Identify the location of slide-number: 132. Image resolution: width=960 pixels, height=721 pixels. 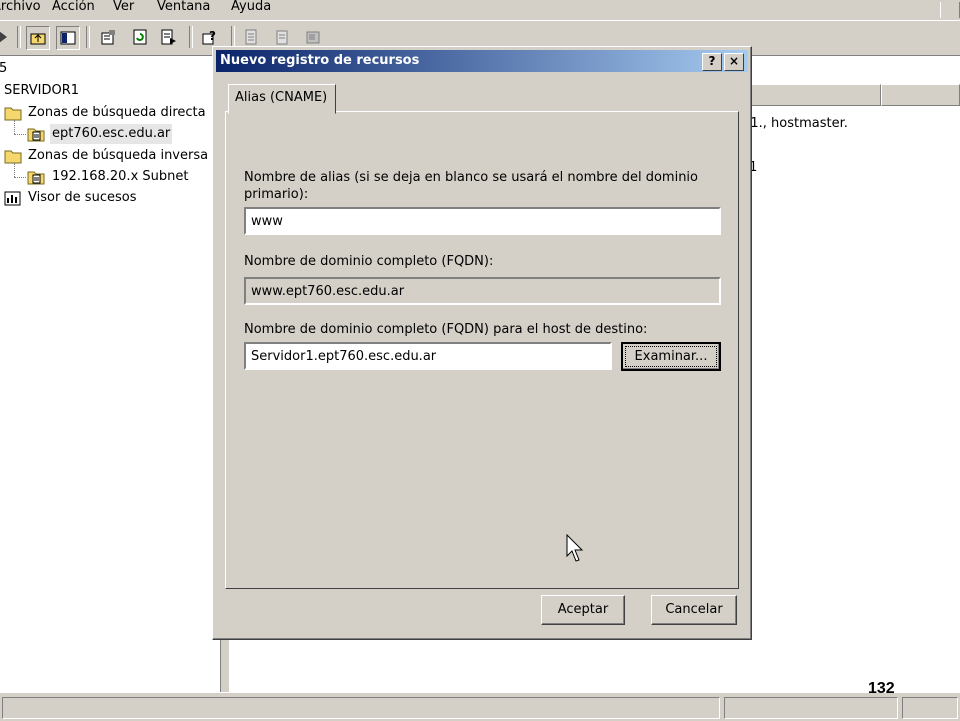
(881, 688).